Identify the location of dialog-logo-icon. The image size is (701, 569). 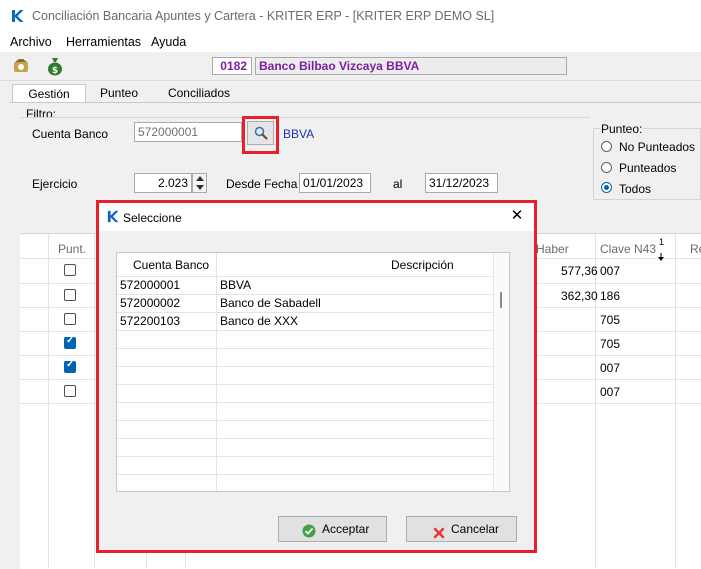
(112, 216).